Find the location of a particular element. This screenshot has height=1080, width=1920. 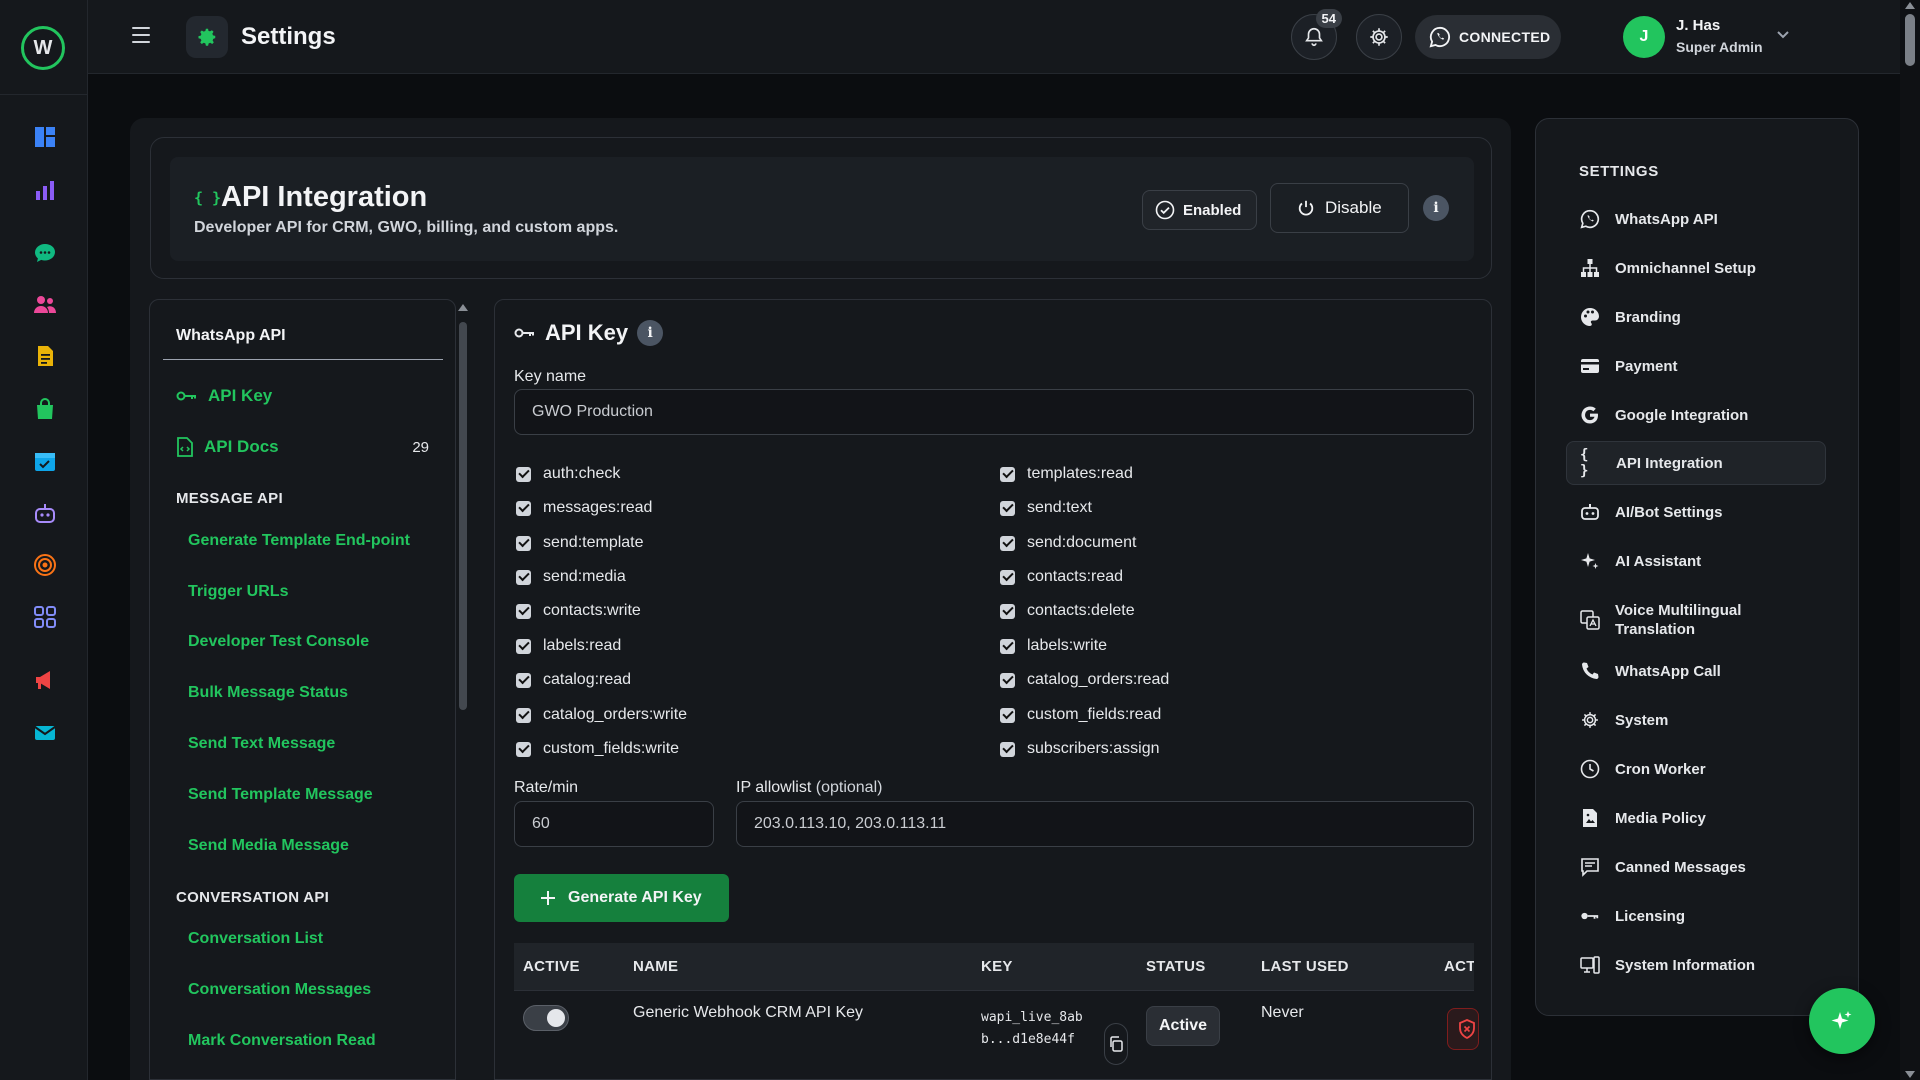

nav-item-api-docs: API Docs is located at coordinates (227, 447).